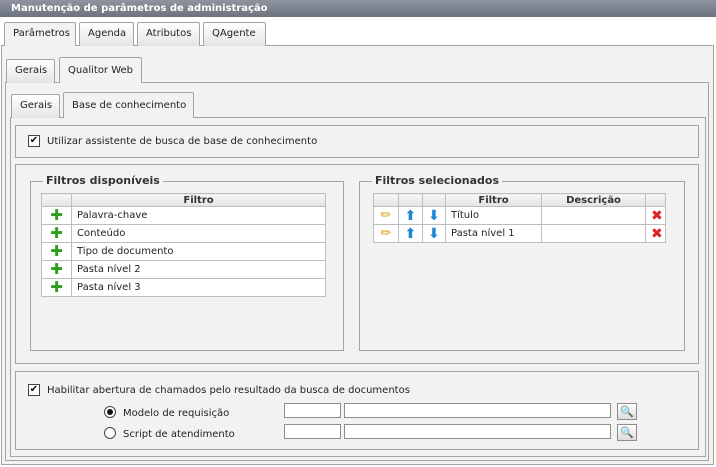  What do you see at coordinates (477, 431) in the screenshot?
I see `script-description-input` at bounding box center [477, 431].